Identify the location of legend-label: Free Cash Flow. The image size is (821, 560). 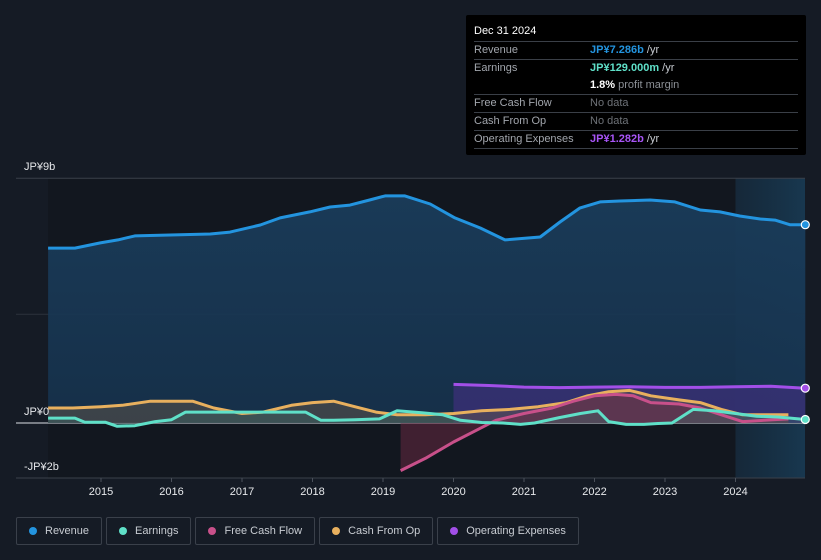
(263, 531).